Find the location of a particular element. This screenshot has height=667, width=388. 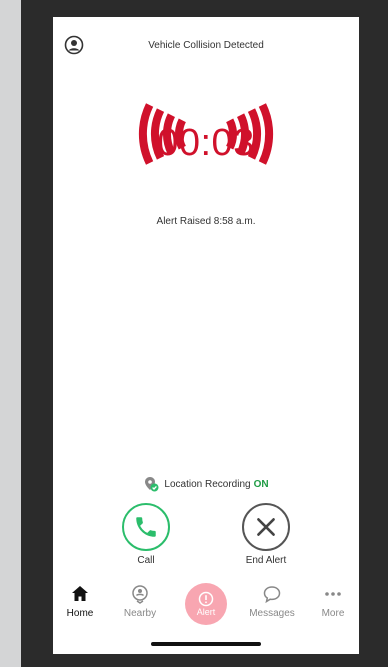

tab-more-label: More is located at coordinates (333, 613).